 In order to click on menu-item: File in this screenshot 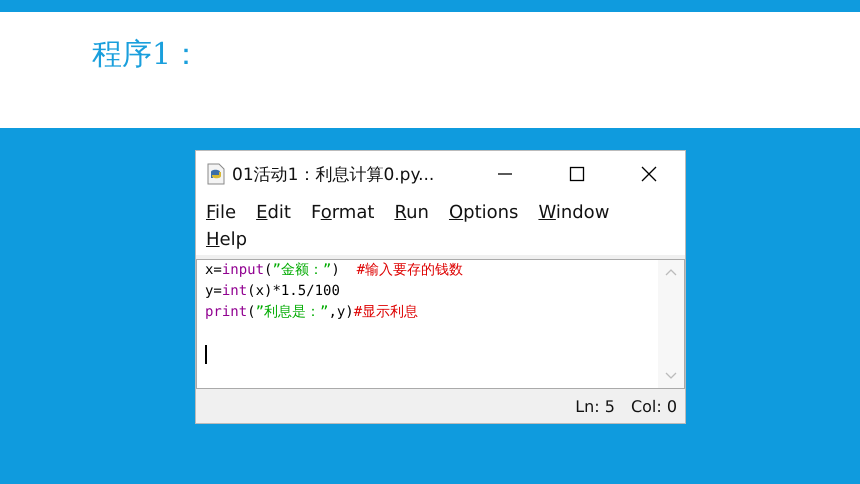, I will do `click(225, 212)`.